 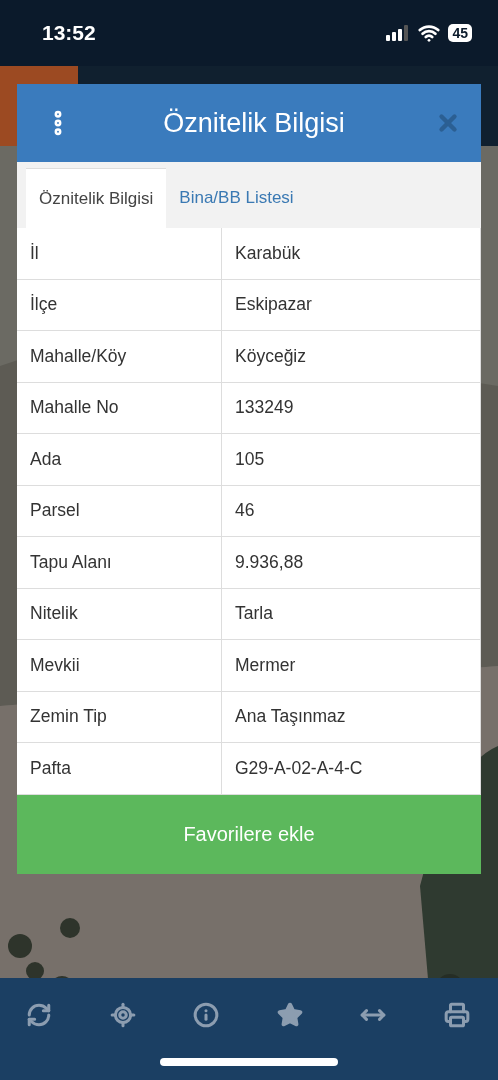 I want to click on attribute-label: İlçe, so click(x=119, y=305).